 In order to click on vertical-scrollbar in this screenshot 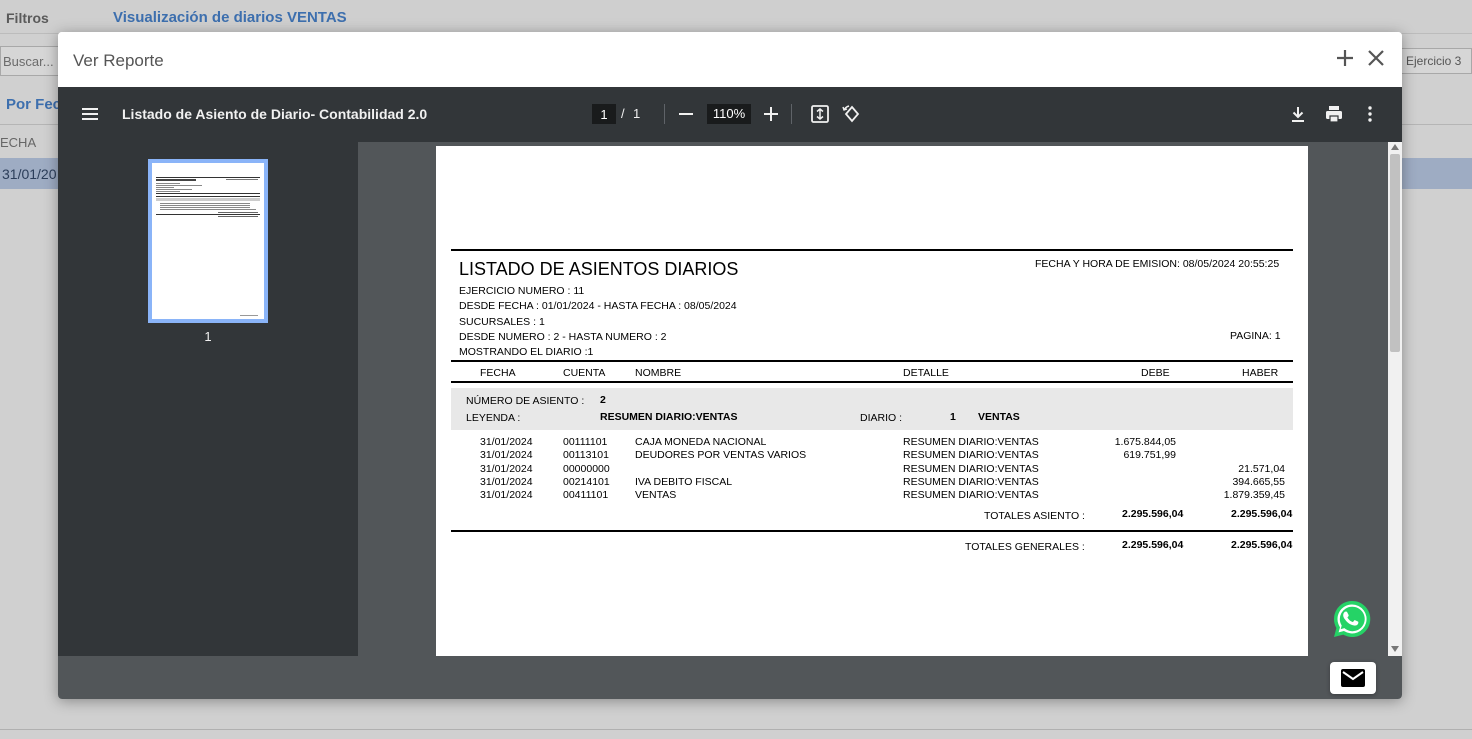, I will do `click(1395, 399)`.